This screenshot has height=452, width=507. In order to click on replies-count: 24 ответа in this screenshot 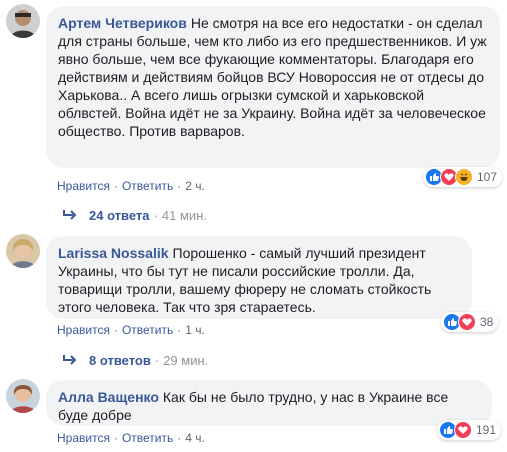, I will do `click(119, 215)`.